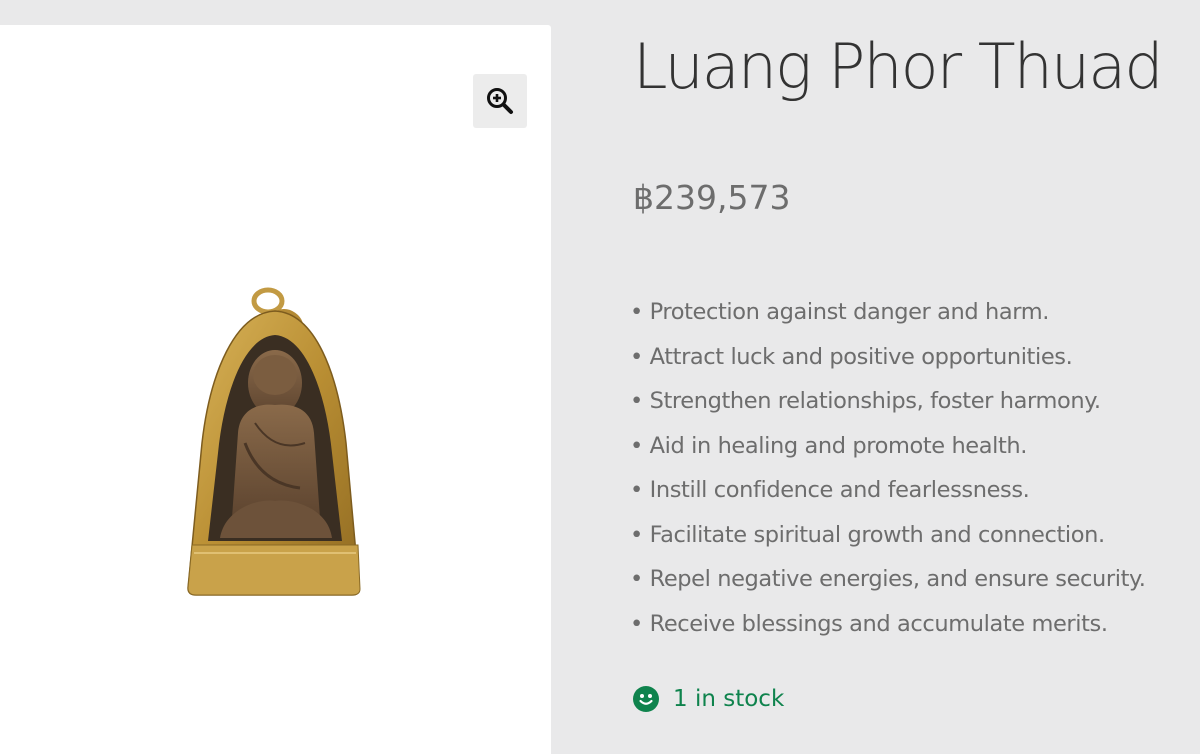 This screenshot has width=1200, height=754. I want to click on list-item: • Aid in healing and promote health., so click(829, 445).